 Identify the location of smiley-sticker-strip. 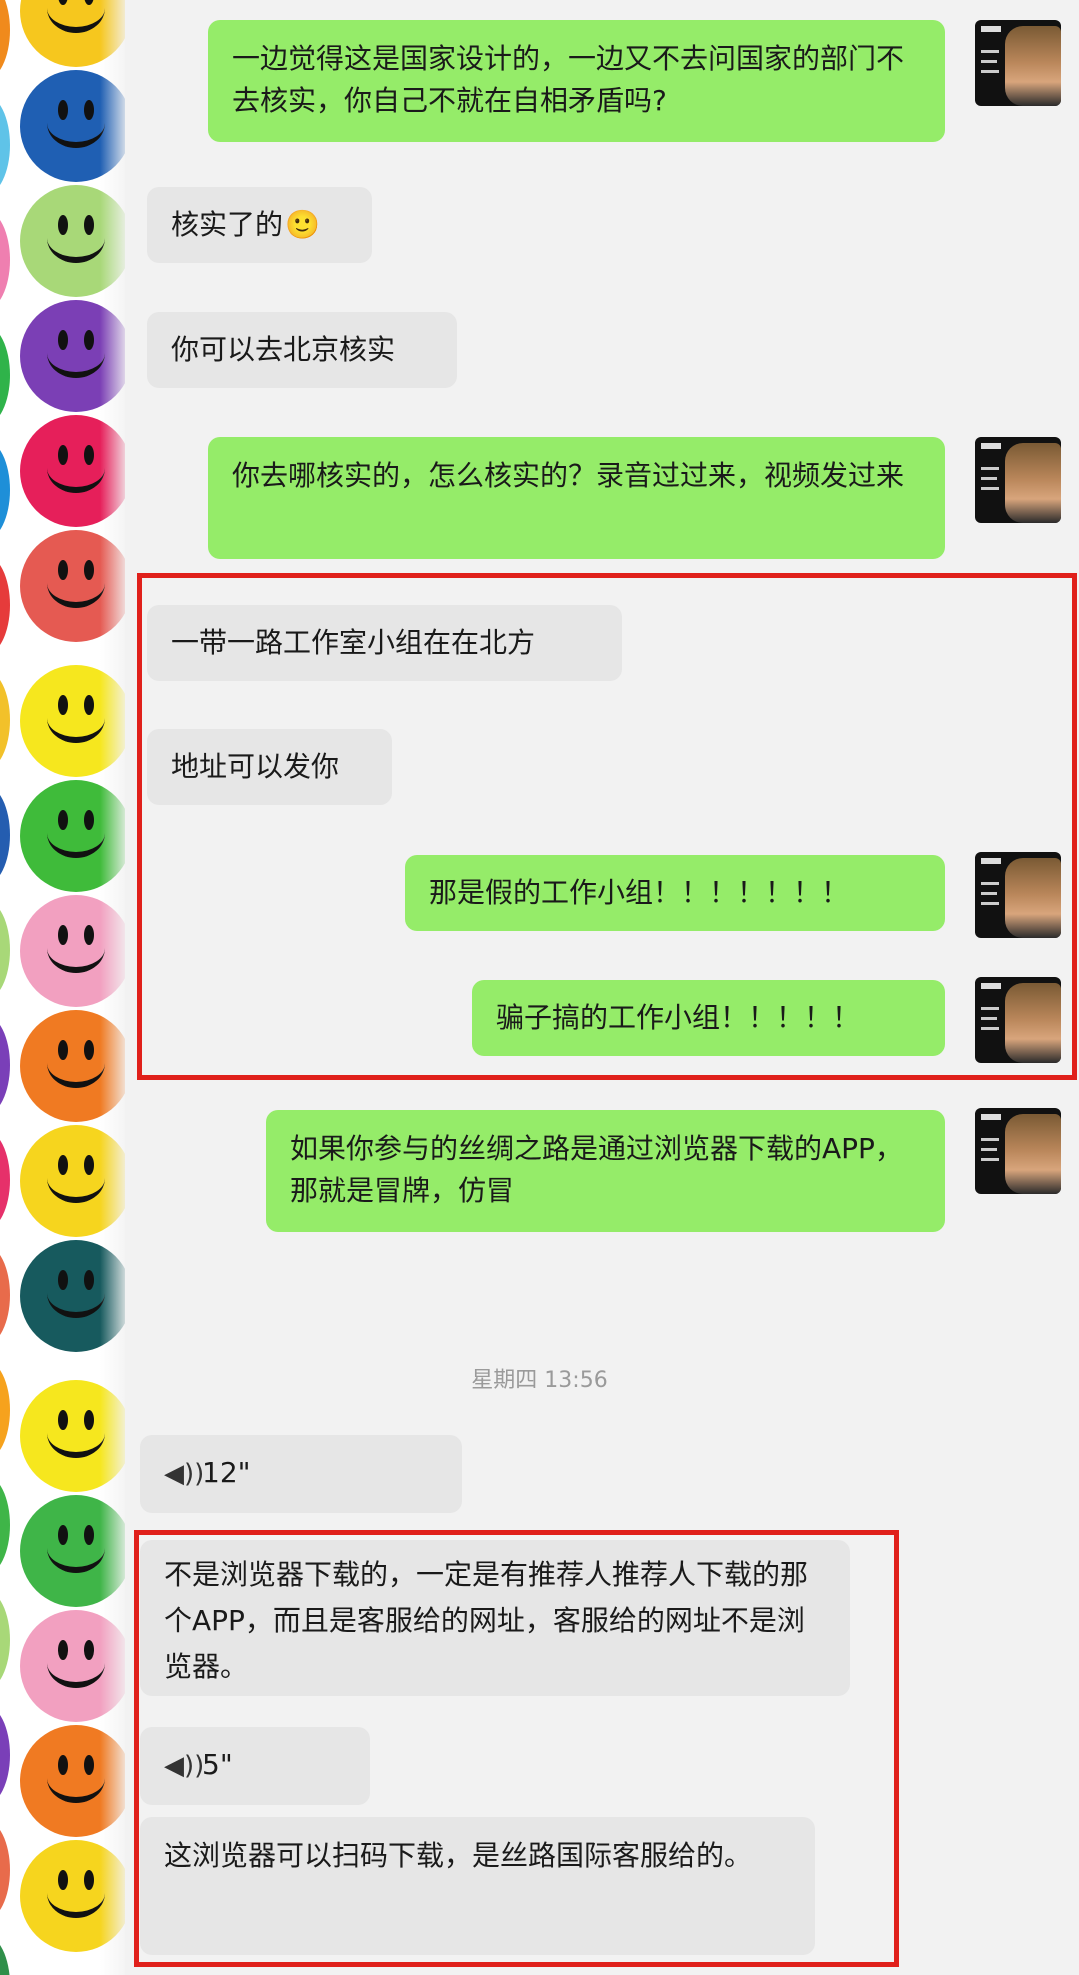
(62, 987).